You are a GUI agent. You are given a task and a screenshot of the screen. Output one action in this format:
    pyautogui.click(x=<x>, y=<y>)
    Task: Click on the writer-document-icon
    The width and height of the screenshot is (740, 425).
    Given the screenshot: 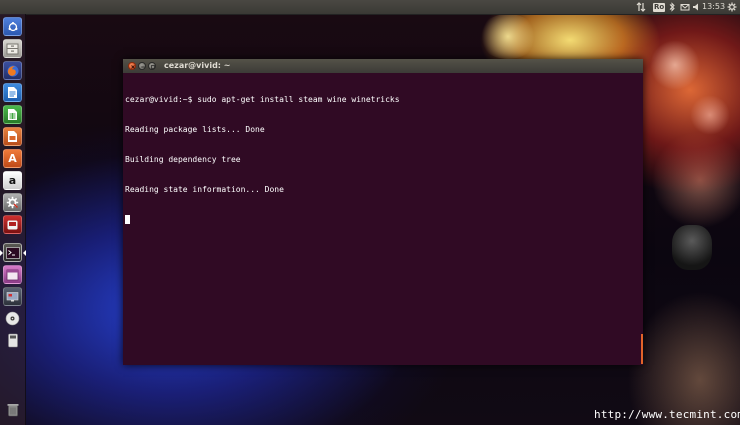 What is the action you would take?
    pyautogui.click(x=12, y=92)
    